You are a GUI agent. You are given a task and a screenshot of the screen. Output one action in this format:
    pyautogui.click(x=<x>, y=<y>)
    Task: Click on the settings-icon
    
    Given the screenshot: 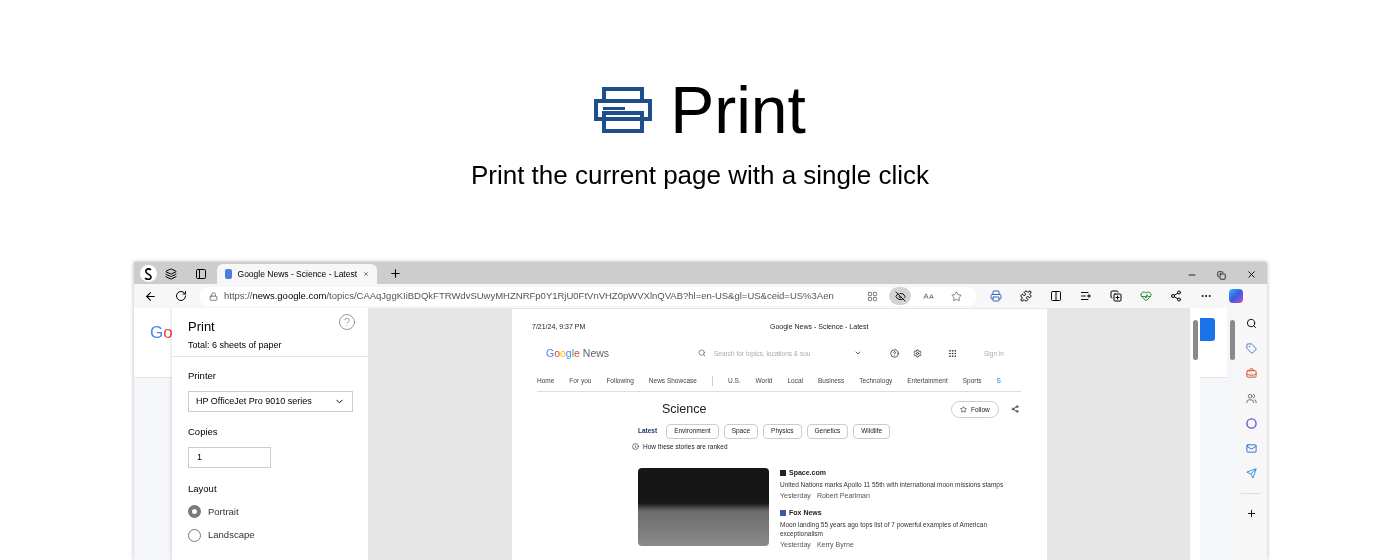 What is the action you would take?
    pyautogui.click(x=917, y=353)
    